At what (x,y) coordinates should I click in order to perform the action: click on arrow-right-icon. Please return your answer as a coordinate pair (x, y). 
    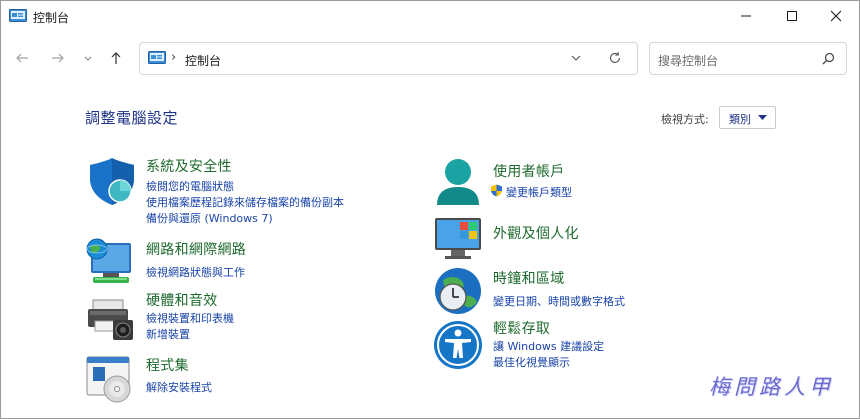
    Looking at the image, I should click on (58, 58).